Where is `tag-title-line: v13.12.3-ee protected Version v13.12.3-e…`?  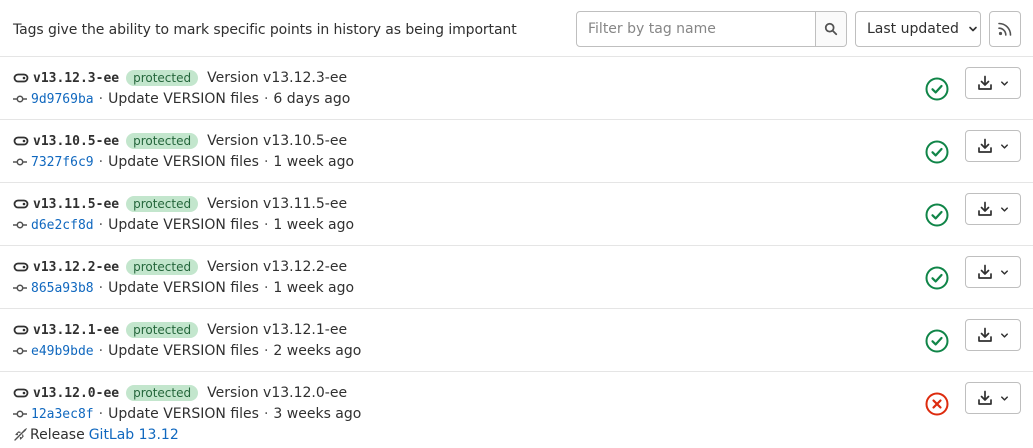 tag-title-line: v13.12.3-ee protected Version v13.12.3-e… is located at coordinates (180, 78).